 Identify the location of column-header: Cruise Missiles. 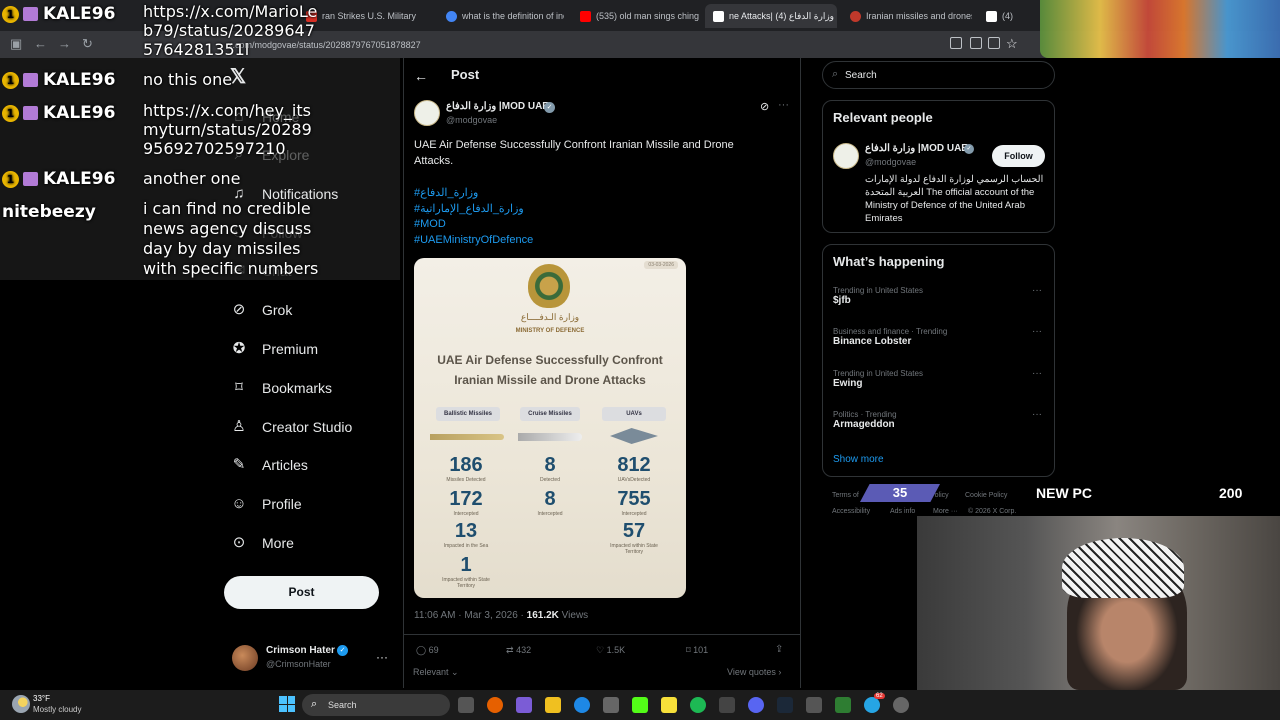
(550, 414).